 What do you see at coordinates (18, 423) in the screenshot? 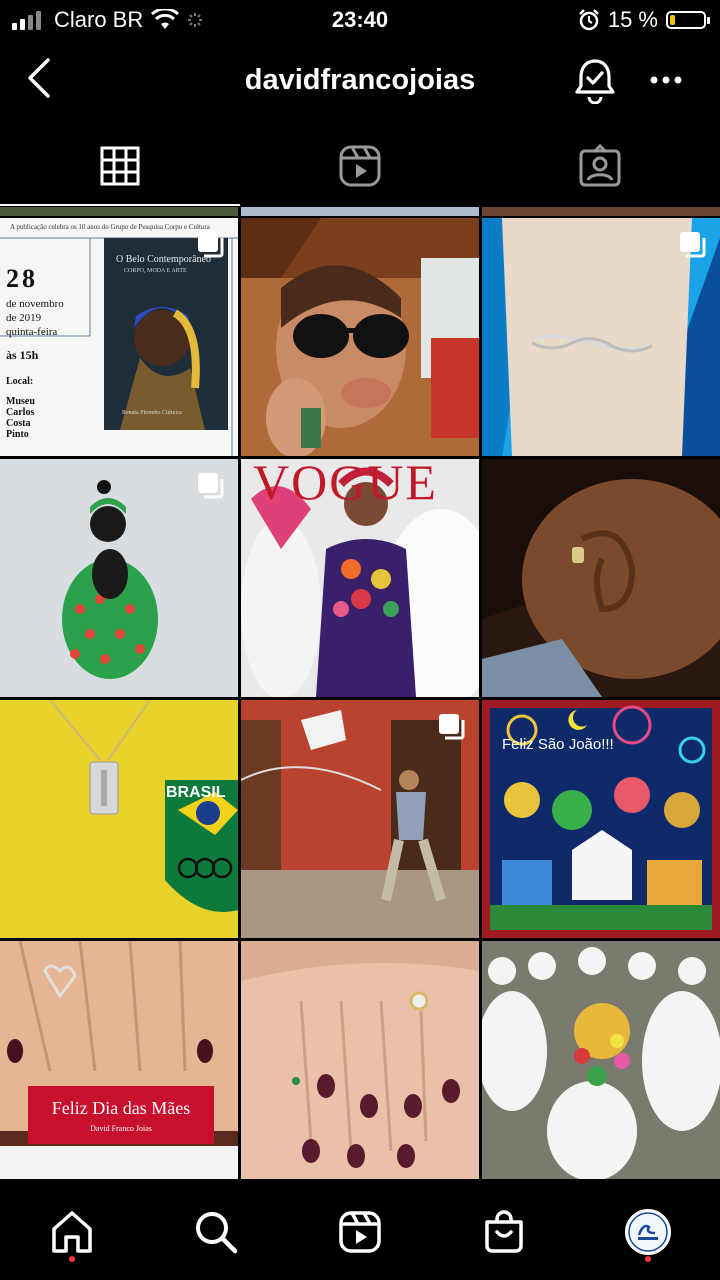
I see `place-line: Costa` at bounding box center [18, 423].